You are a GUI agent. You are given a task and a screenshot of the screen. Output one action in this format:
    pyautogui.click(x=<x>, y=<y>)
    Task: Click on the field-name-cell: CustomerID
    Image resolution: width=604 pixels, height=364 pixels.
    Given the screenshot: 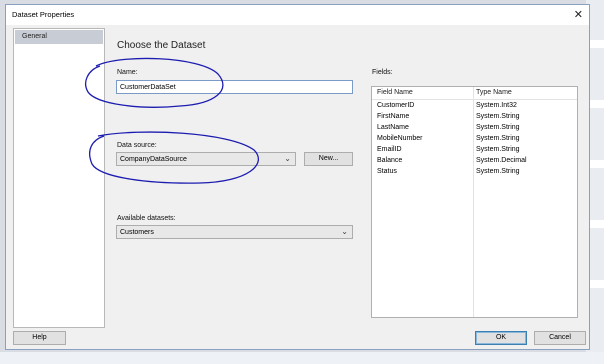 What is the action you would take?
    pyautogui.click(x=396, y=105)
    